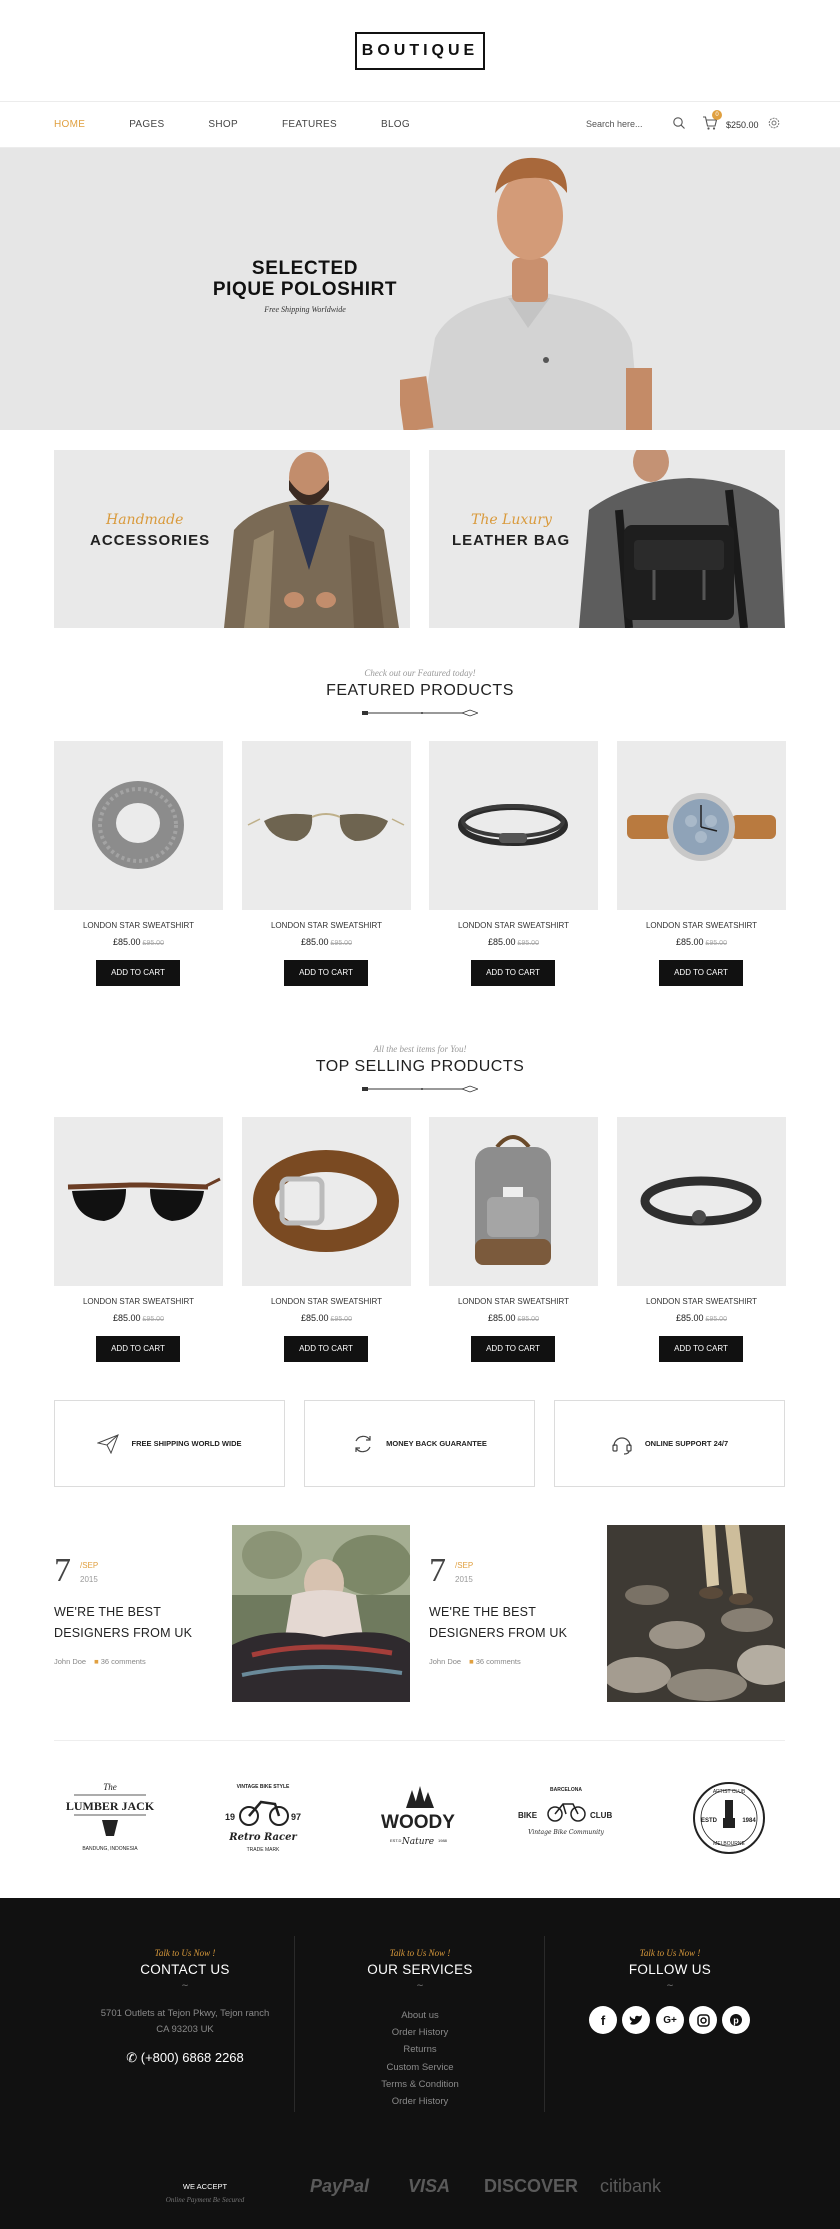 This screenshot has width=840, height=2229. Describe the element at coordinates (296, 1817) in the screenshot. I see `brand-retro-right: 97` at that location.